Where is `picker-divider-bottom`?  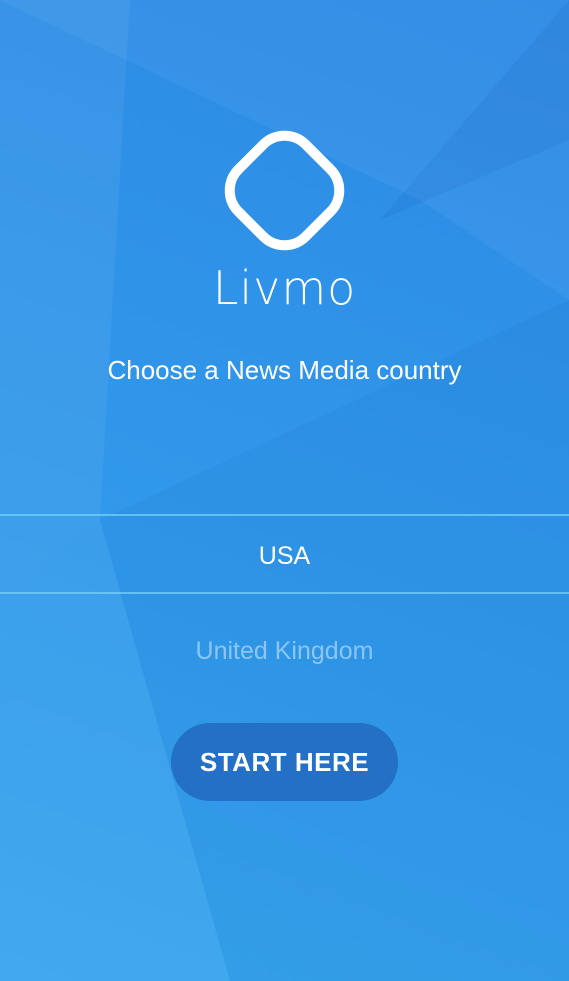
picker-divider-bottom is located at coordinates (284, 593).